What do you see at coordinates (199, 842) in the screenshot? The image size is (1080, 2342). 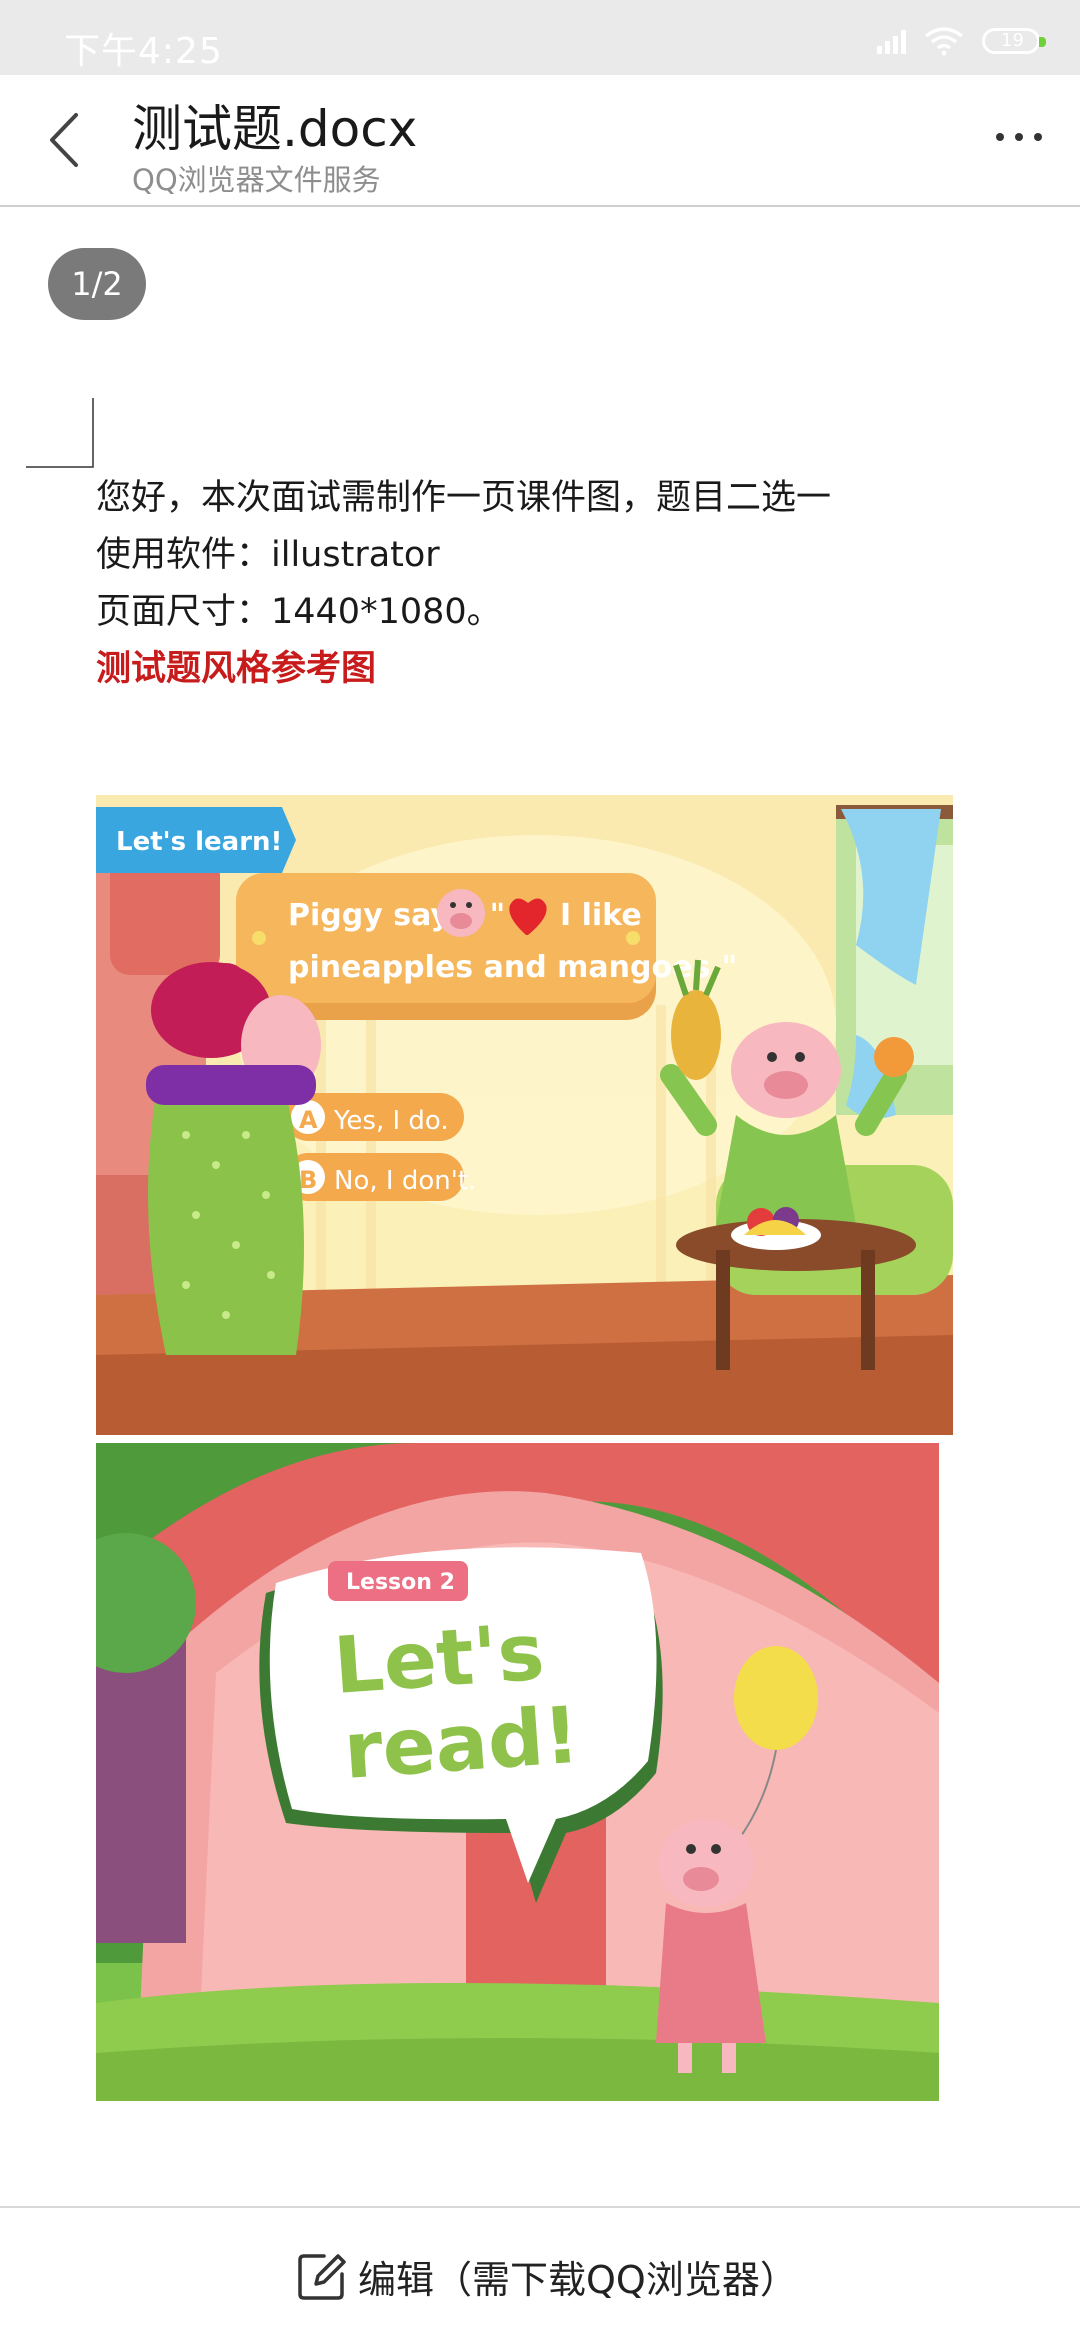 I see `tag-lets-learn: Let's learn!` at bounding box center [199, 842].